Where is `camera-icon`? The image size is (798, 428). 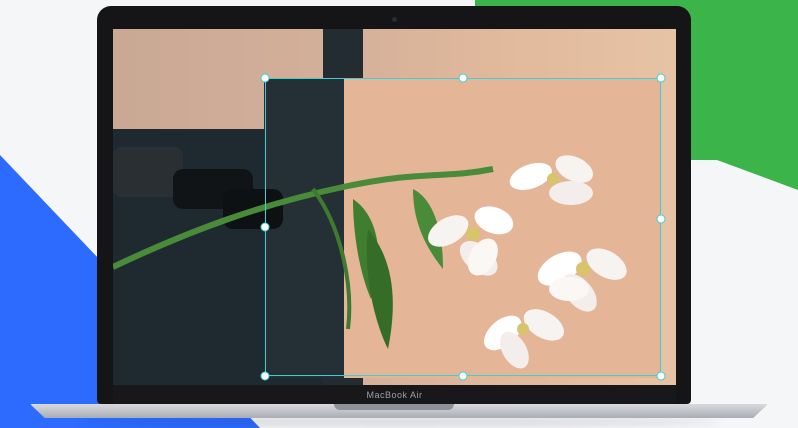
camera-icon is located at coordinates (394, 19).